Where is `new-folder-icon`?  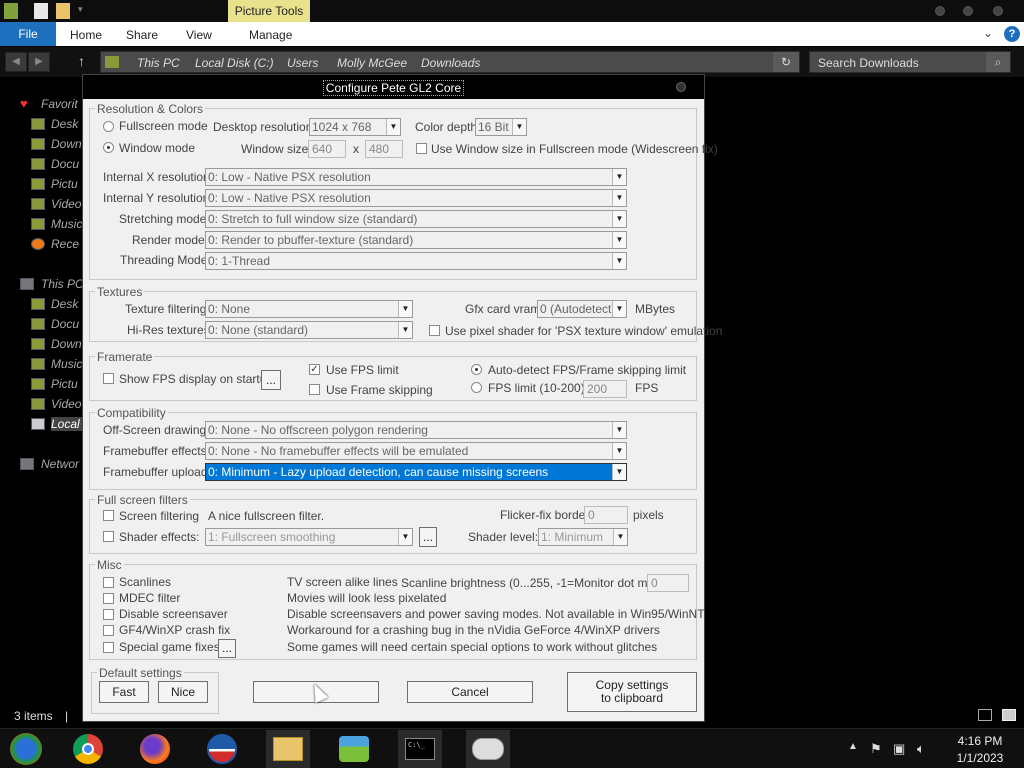 new-folder-icon is located at coordinates (63, 11).